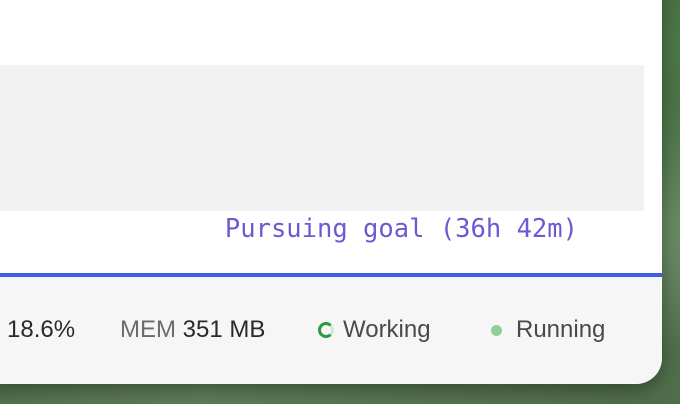  I want to click on goal-status-text: Pursuing goal (36h 42m), so click(401, 229).